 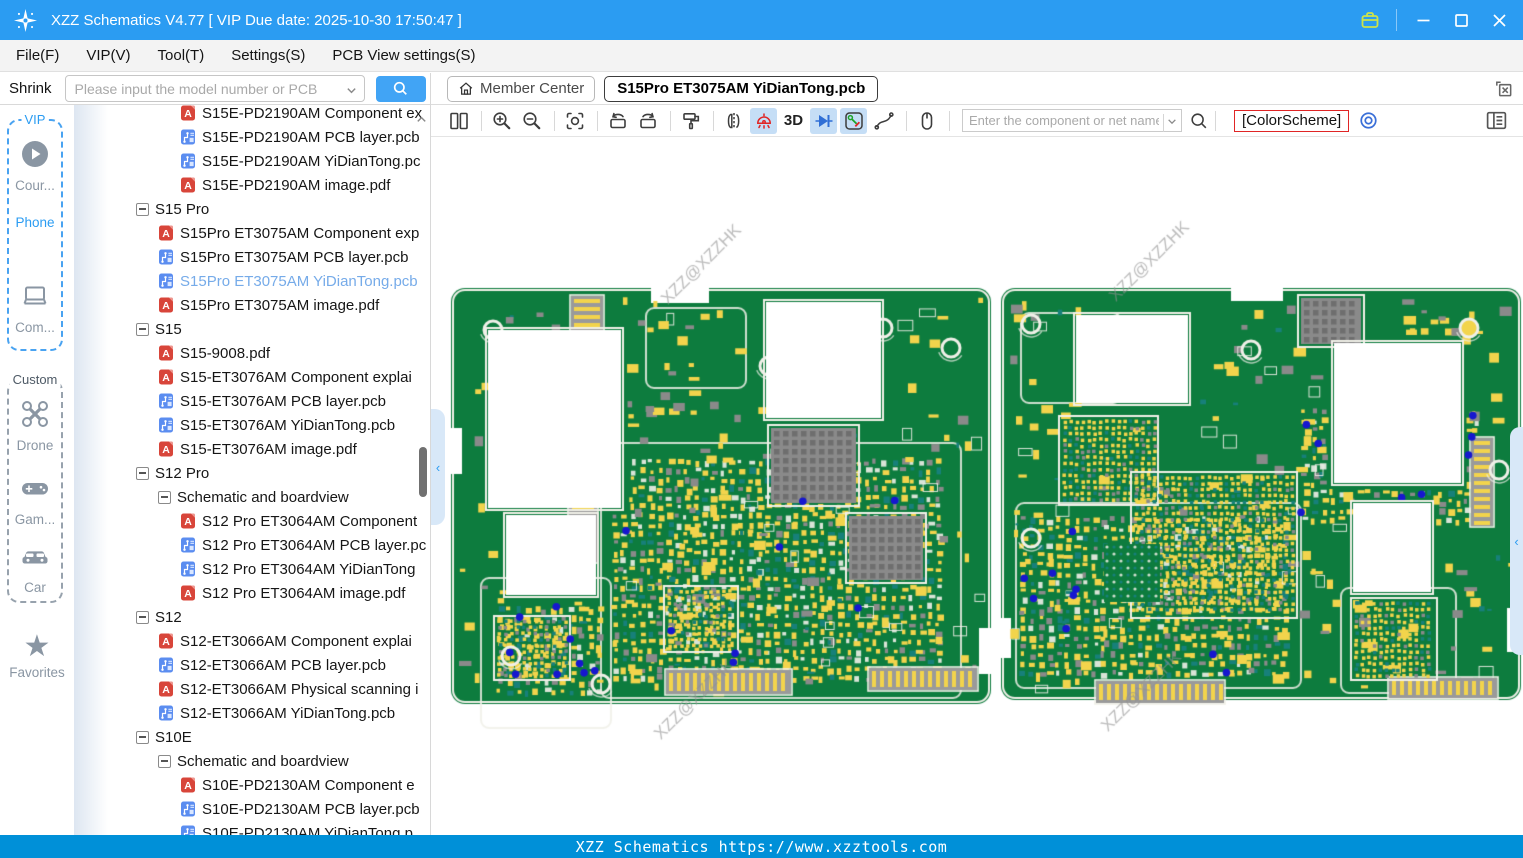 I want to click on right-panel-icon, so click(x=1496, y=123).